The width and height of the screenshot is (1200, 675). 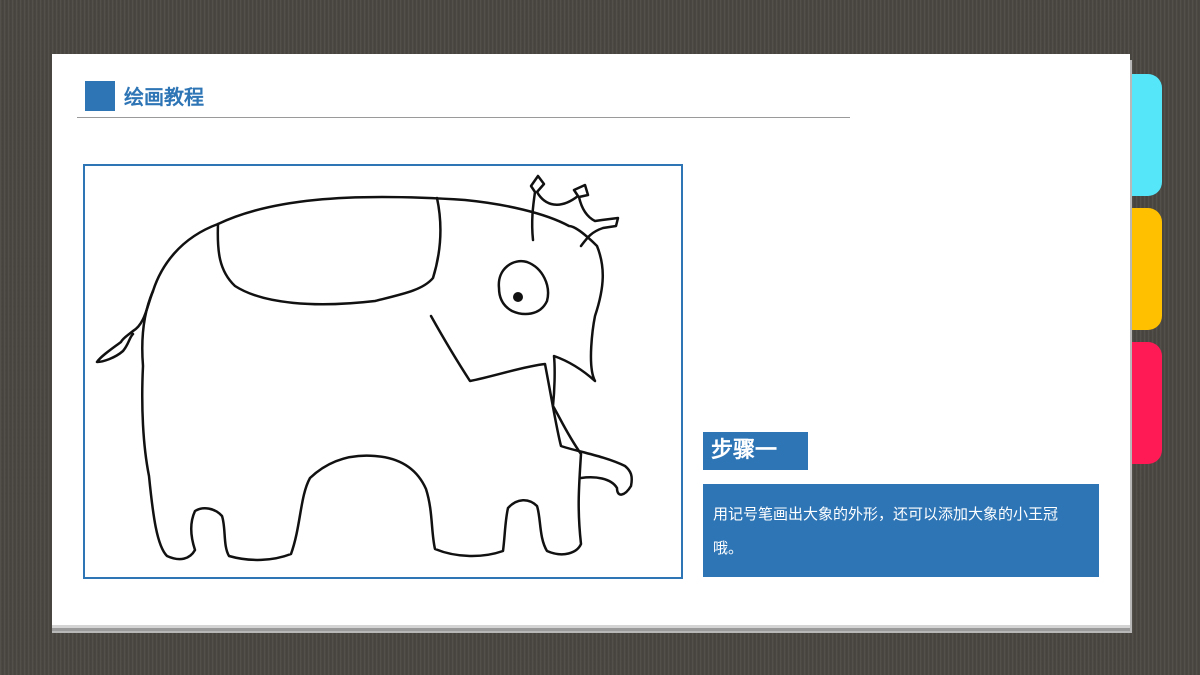 What do you see at coordinates (531, 405) in the screenshot?
I see `elephant-trunk` at bounding box center [531, 405].